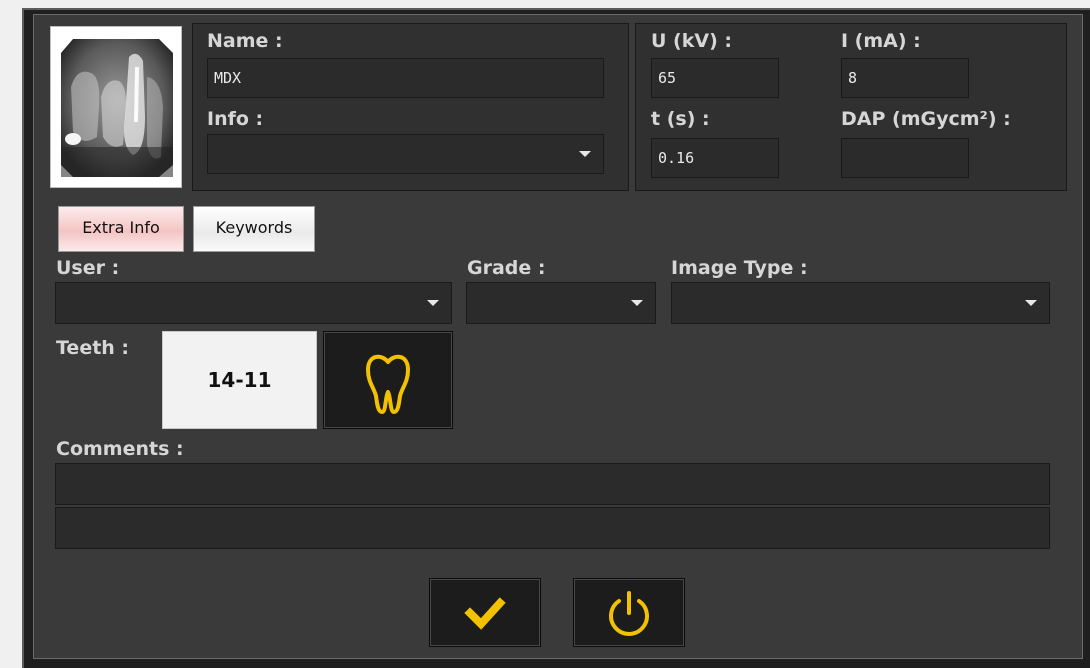 Image resolution: width=1090 pixels, height=668 pixels. Describe the element at coordinates (253, 303) in the screenshot. I see `user-dropdown` at that location.